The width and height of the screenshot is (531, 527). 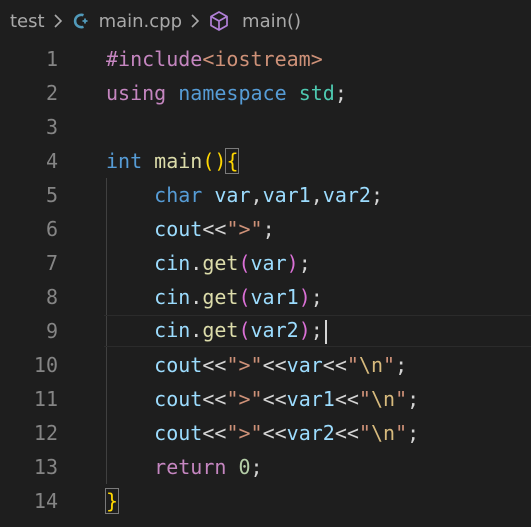 I want to click on code-text: cin.get(var1);, so click(x=214, y=297).